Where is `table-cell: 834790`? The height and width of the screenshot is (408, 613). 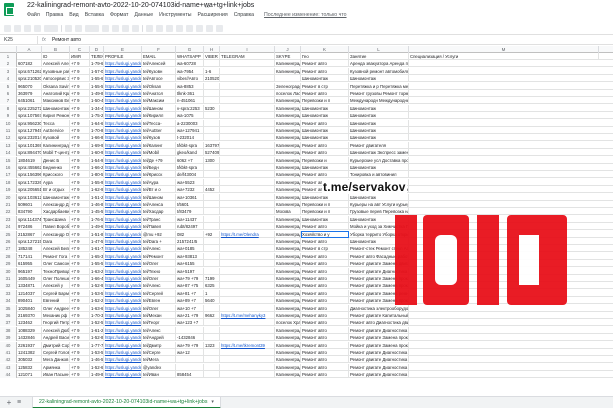
table-cell: 834790 is located at coordinates (29, 212).